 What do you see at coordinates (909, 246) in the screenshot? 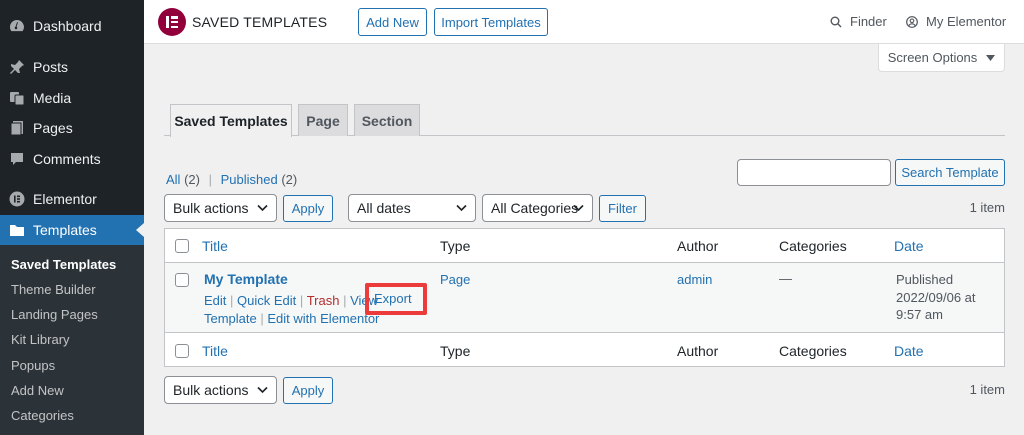
I see `column-date-header: Date` at bounding box center [909, 246].